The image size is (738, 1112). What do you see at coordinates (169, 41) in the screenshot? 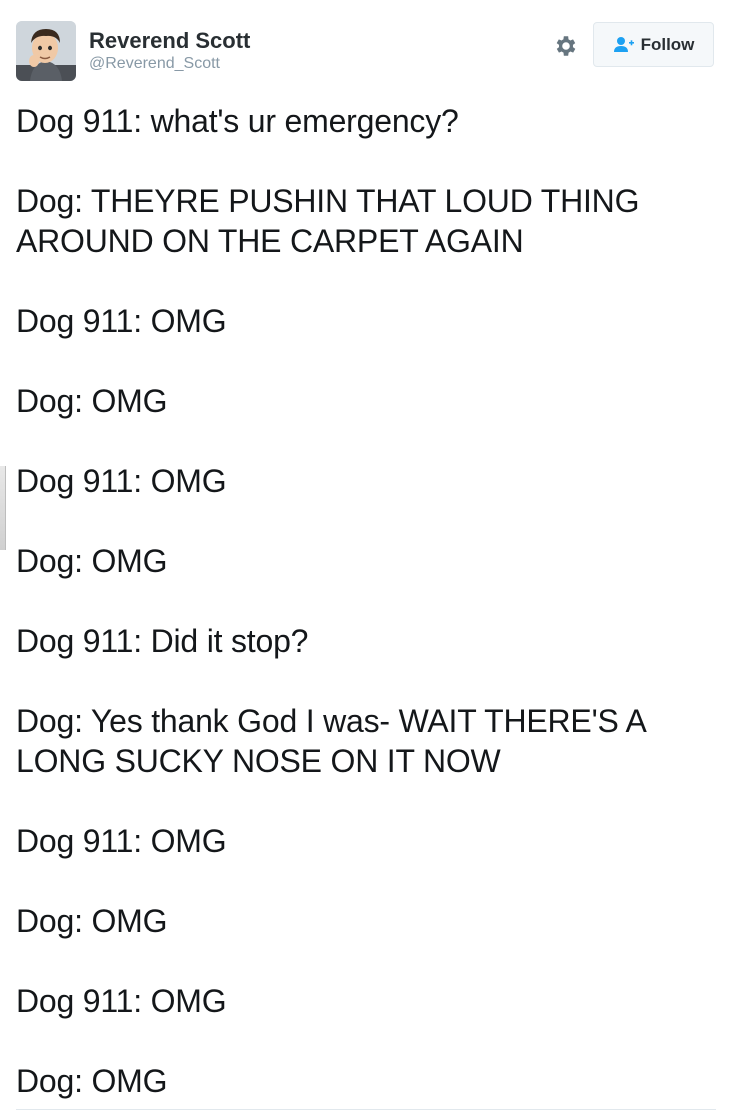
I see `author-display-name: Reverend Scott` at bounding box center [169, 41].